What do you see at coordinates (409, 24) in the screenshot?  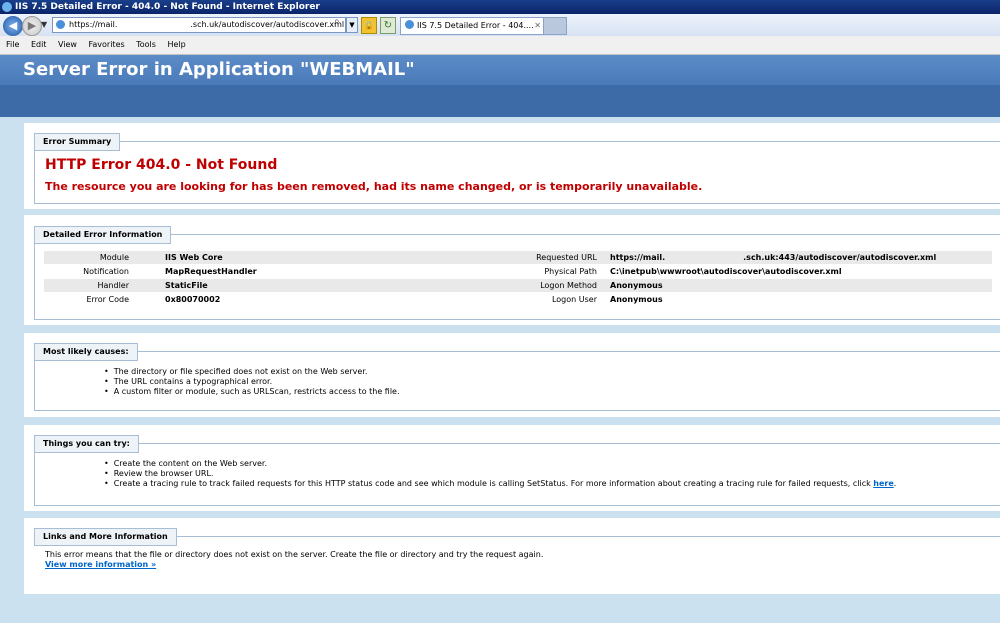 I see `tab-page-icon` at bounding box center [409, 24].